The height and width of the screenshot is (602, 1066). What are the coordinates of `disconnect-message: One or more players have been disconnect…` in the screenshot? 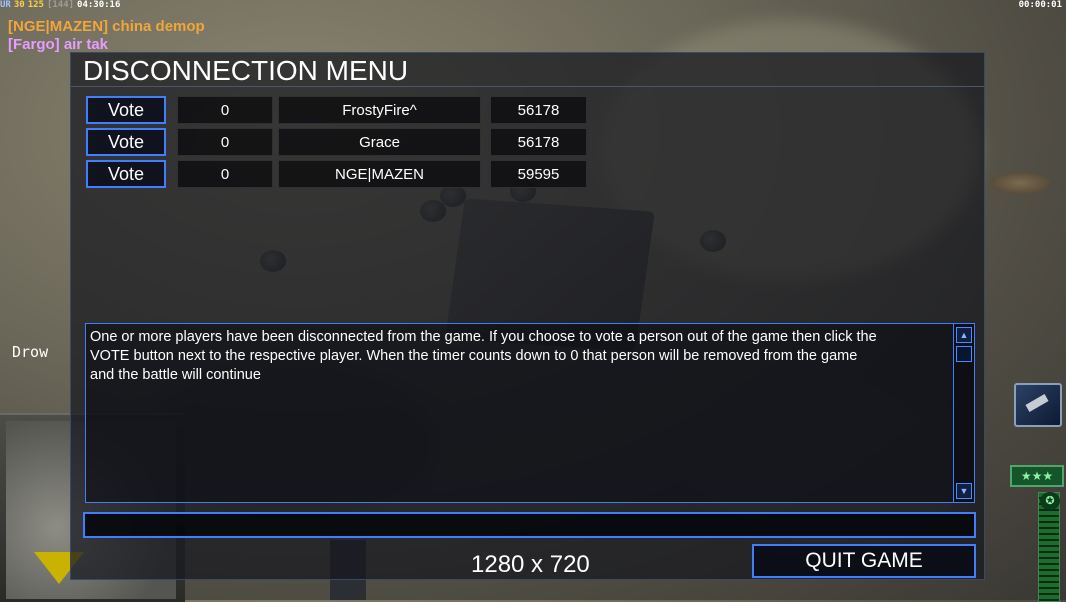 It's located at (483, 356).